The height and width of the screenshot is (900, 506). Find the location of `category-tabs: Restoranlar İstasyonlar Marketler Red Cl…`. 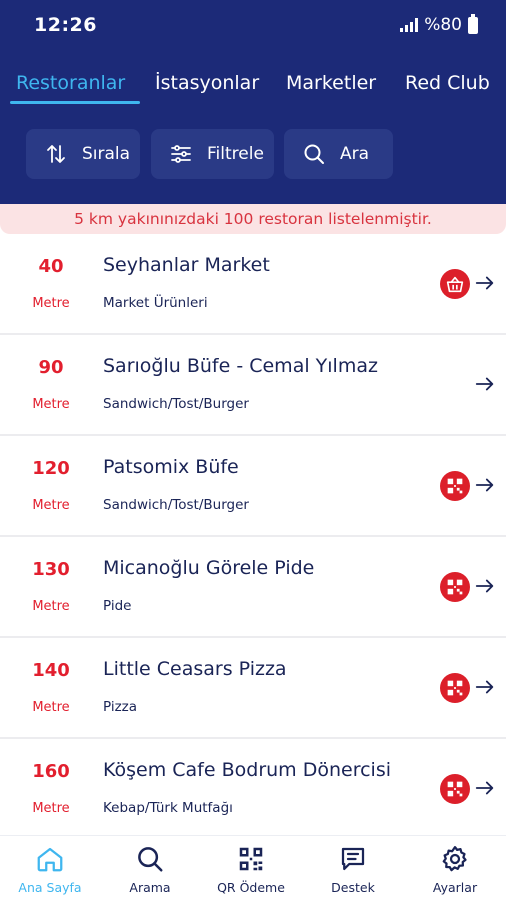

category-tabs: Restoranlar İstasyonlar Marketler Red Cl… is located at coordinates (253, 83).